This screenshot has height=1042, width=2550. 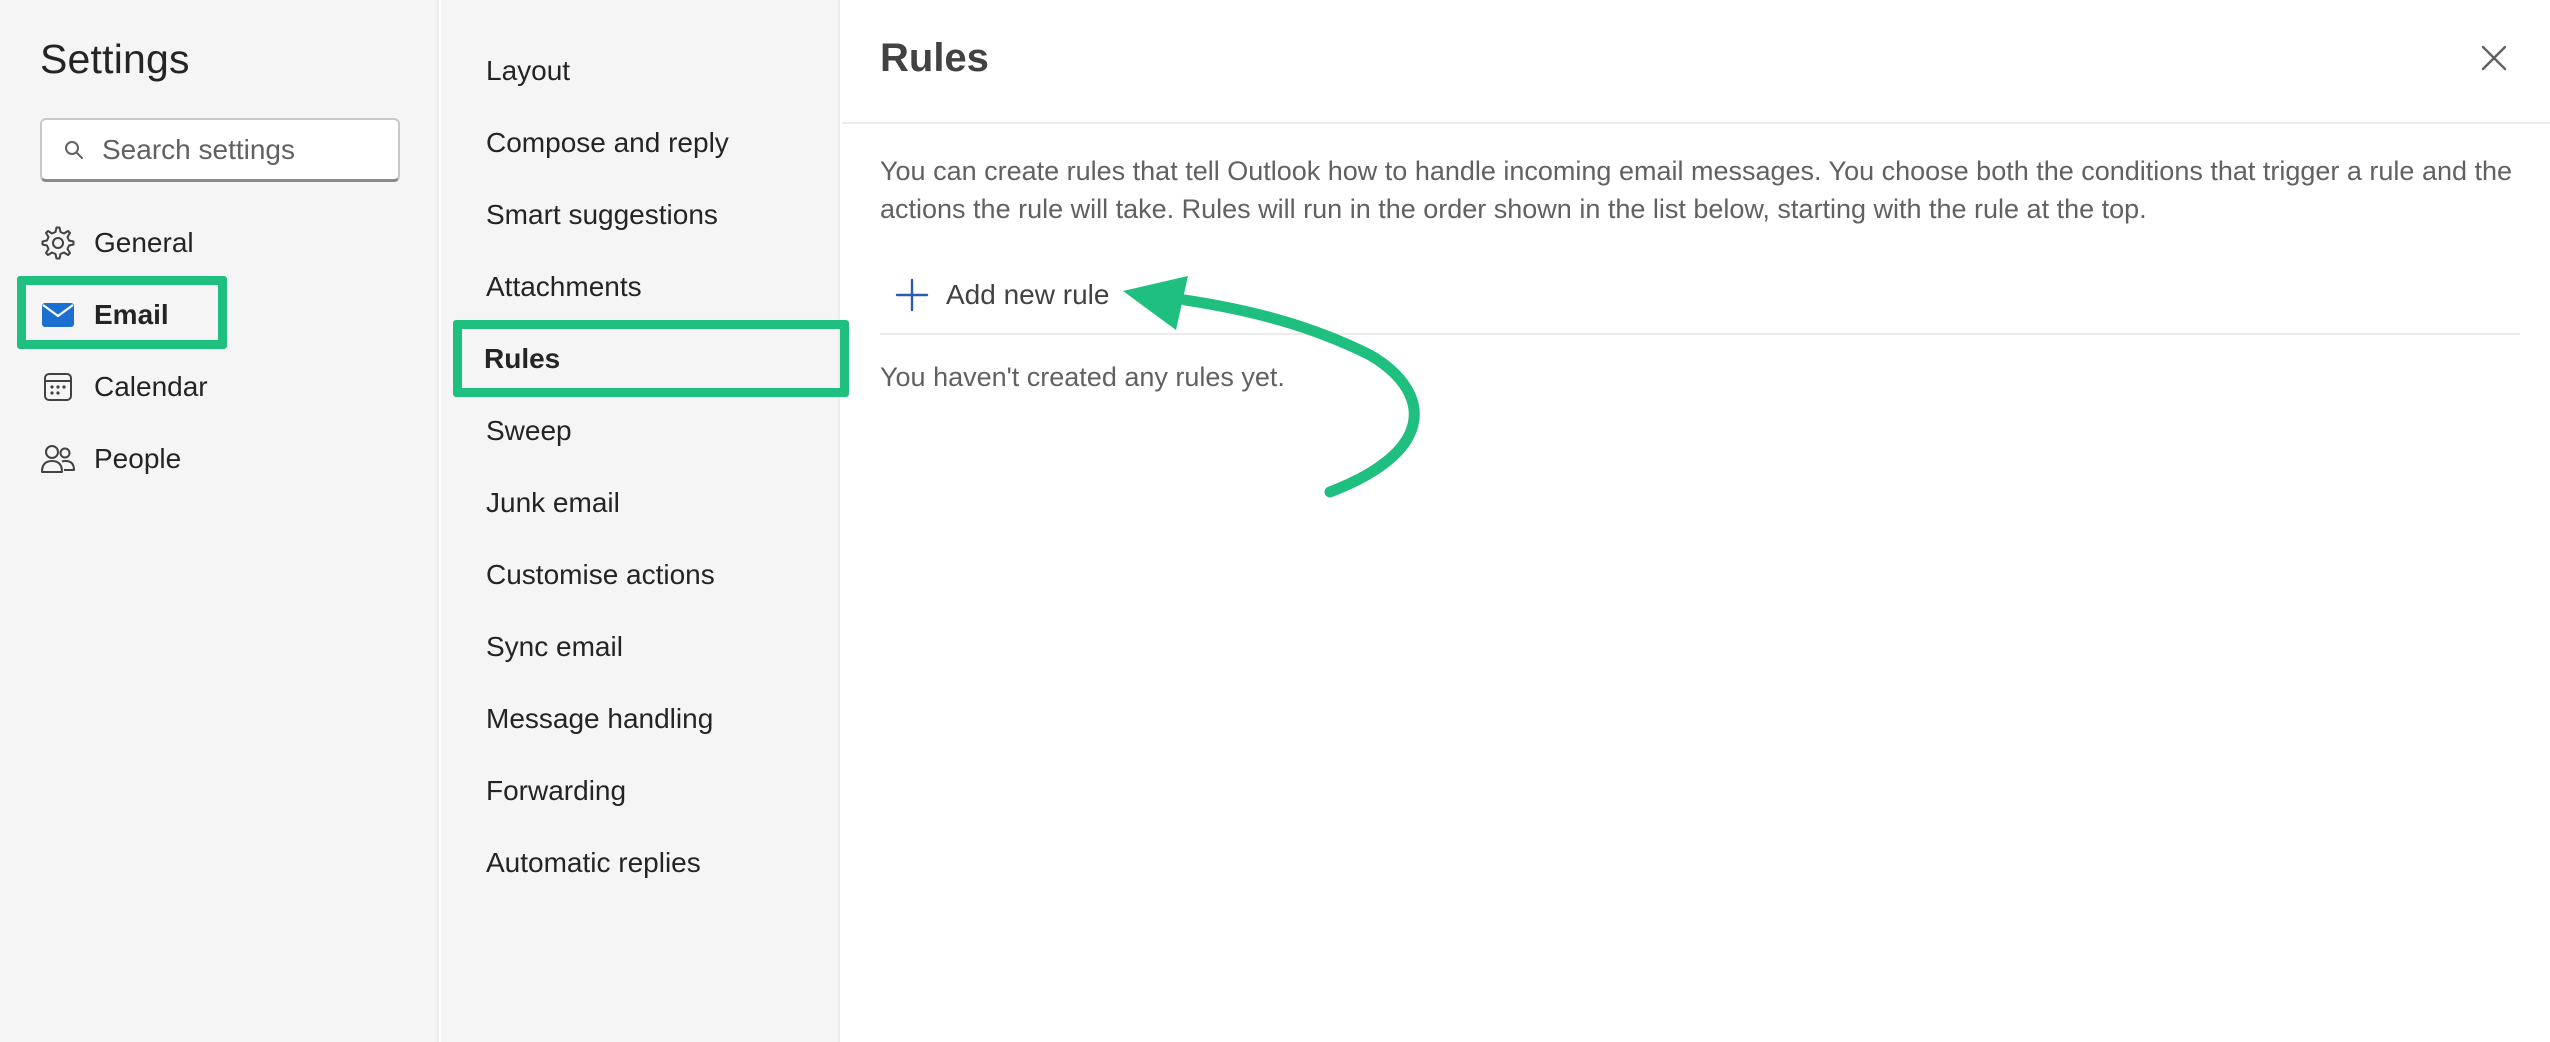 I want to click on subnav-item-forwarding: Forwarding, so click(x=556, y=791).